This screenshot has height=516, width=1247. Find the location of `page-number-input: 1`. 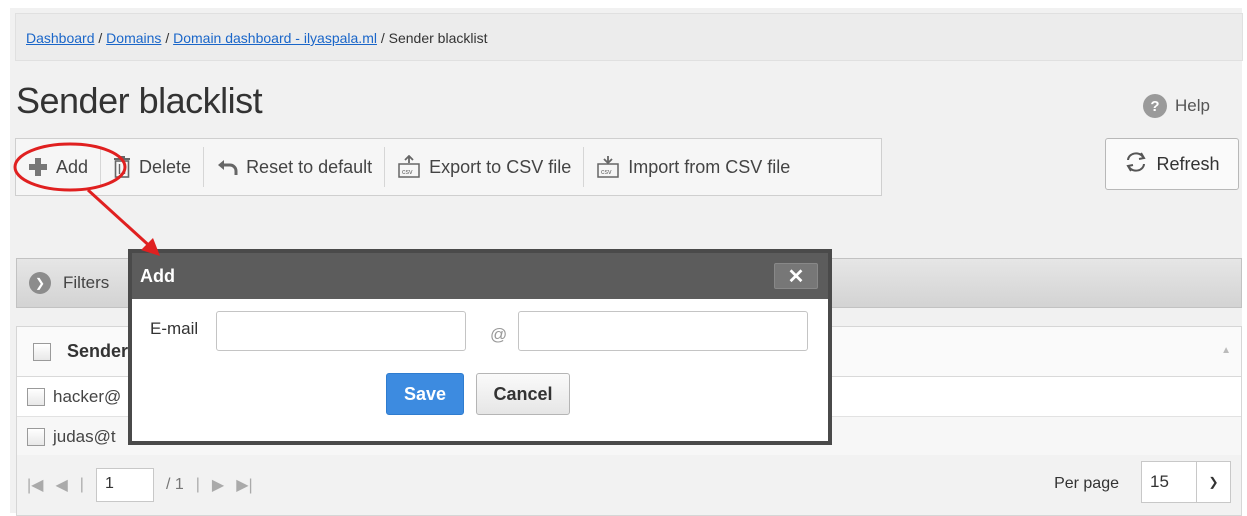

page-number-input: 1 is located at coordinates (124, 485).